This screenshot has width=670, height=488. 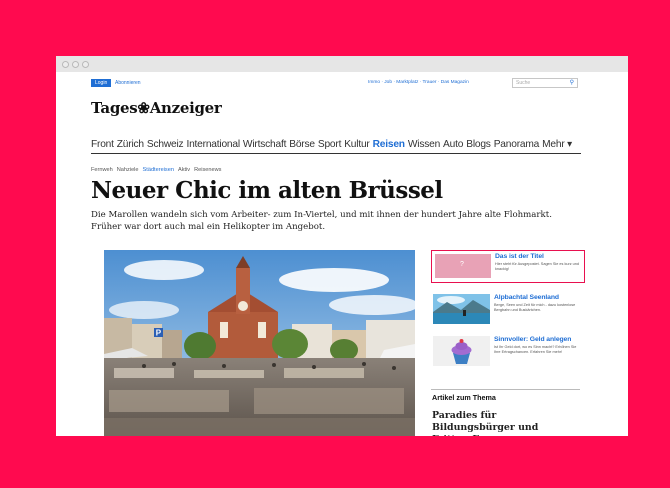 I want to click on teaser-title-alpbachtal: Alpbachtal Seenland, so click(x=526, y=298).